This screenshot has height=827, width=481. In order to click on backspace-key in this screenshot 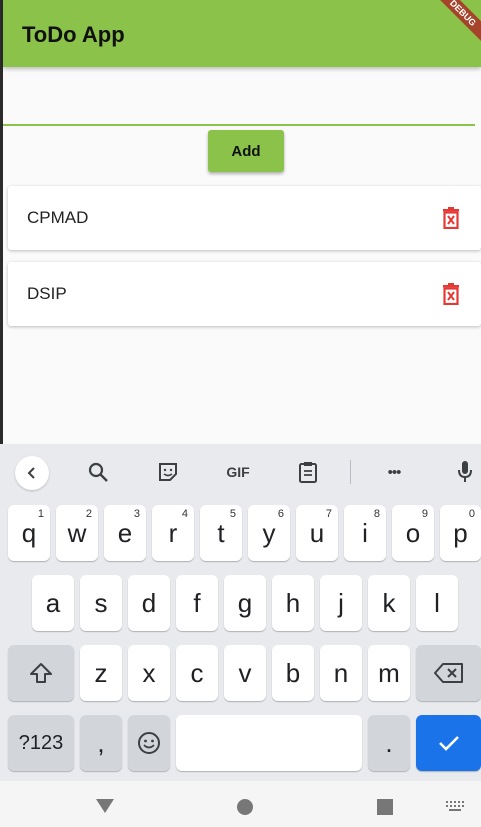, I will do `click(448, 673)`.